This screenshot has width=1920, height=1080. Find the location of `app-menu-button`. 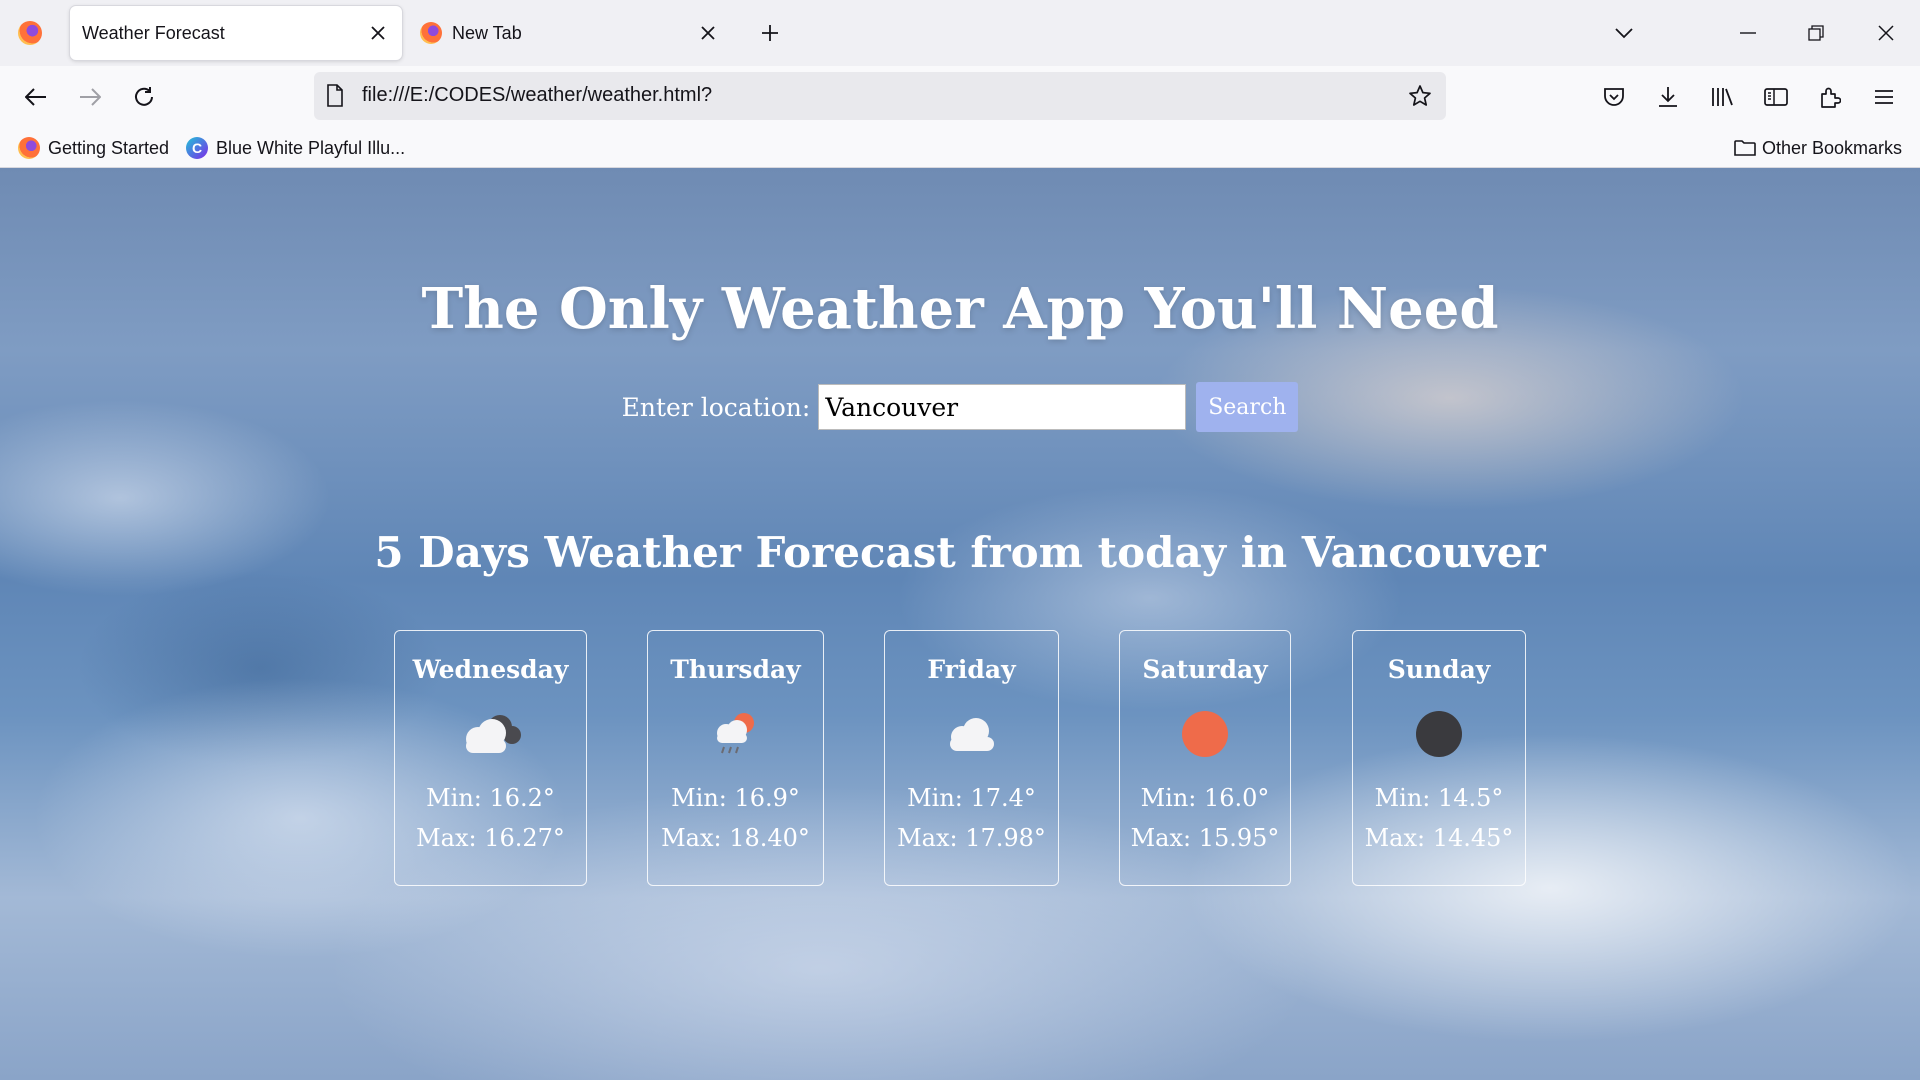

app-menu-button is located at coordinates (1884, 97).